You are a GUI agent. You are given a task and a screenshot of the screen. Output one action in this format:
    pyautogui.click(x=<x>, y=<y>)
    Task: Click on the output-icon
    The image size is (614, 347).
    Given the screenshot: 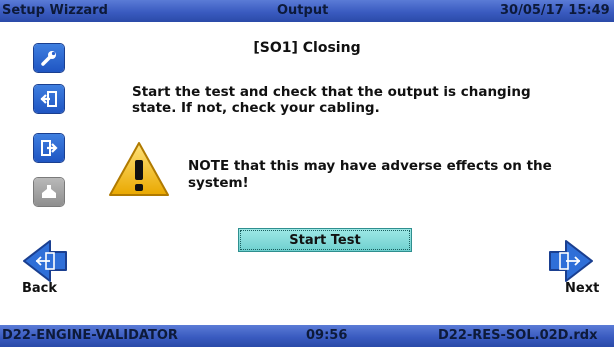 What is the action you would take?
    pyautogui.click(x=49, y=148)
    